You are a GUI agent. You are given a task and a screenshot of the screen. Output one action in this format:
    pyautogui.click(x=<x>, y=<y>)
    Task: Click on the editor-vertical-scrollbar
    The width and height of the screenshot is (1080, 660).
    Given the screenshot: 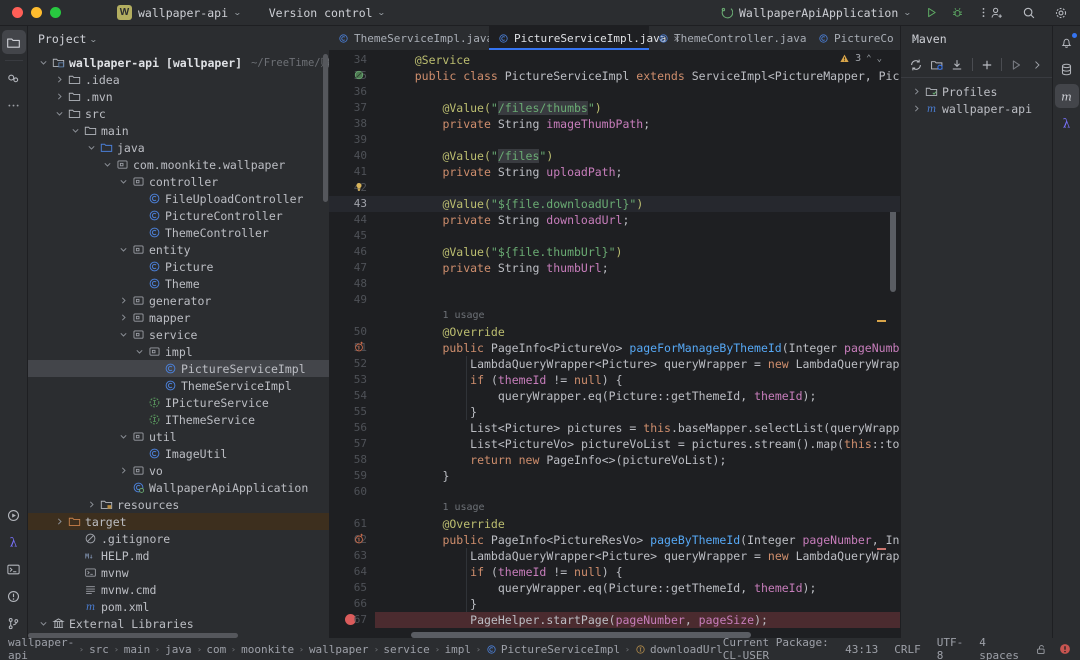 What is the action you would take?
    pyautogui.click(x=893, y=249)
    